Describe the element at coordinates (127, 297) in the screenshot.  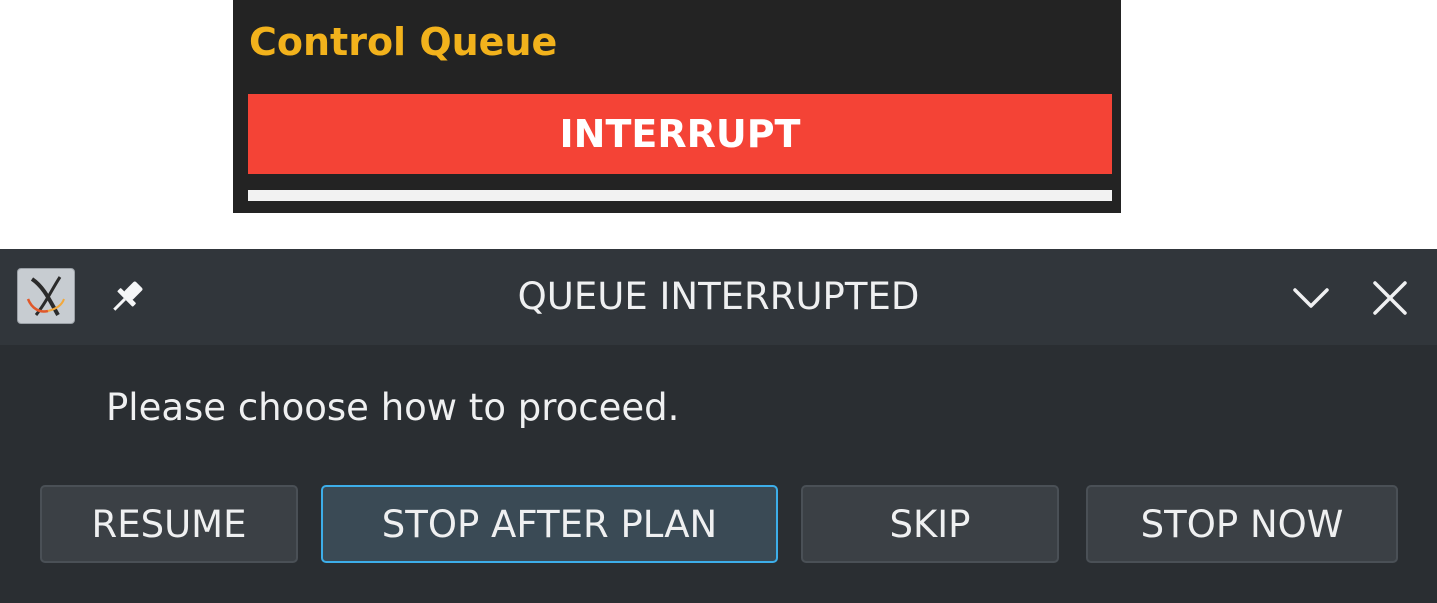
I see `pin-icon` at that location.